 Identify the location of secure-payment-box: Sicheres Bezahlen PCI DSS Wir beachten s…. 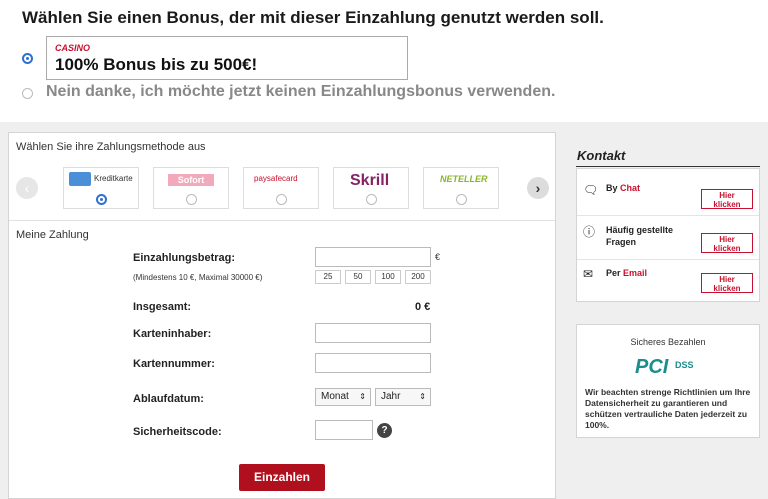
(668, 381).